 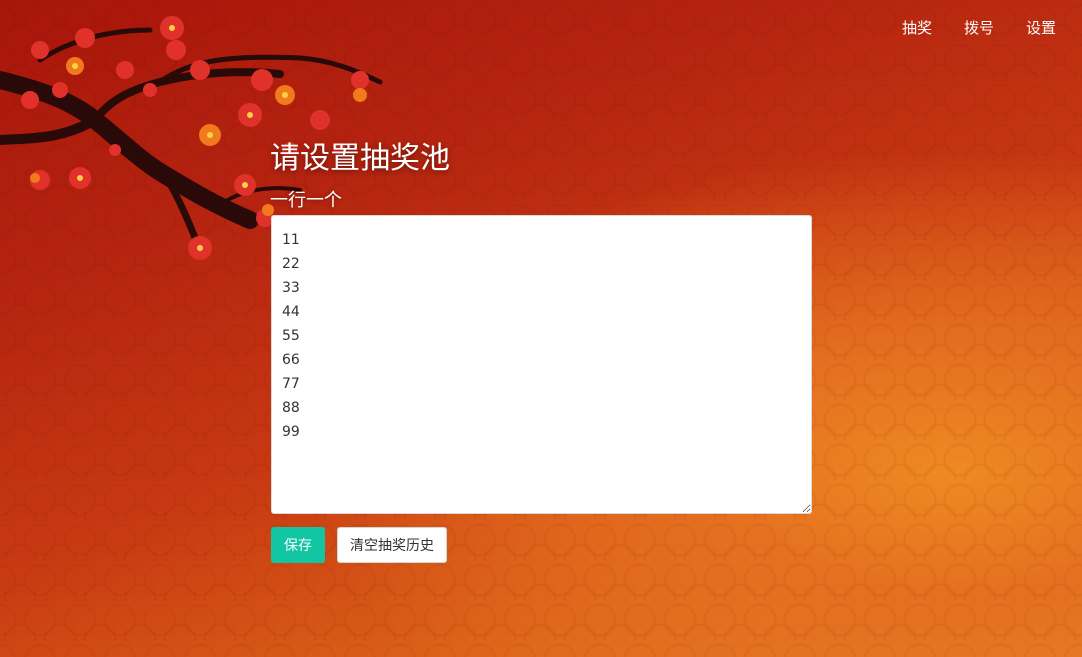 I want to click on page-subtitle: 一行一个, so click(x=306, y=200).